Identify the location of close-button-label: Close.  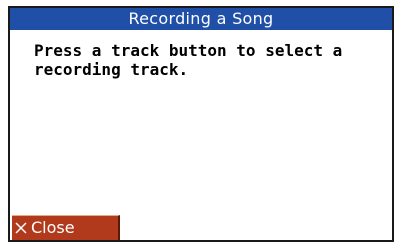
(53, 227).